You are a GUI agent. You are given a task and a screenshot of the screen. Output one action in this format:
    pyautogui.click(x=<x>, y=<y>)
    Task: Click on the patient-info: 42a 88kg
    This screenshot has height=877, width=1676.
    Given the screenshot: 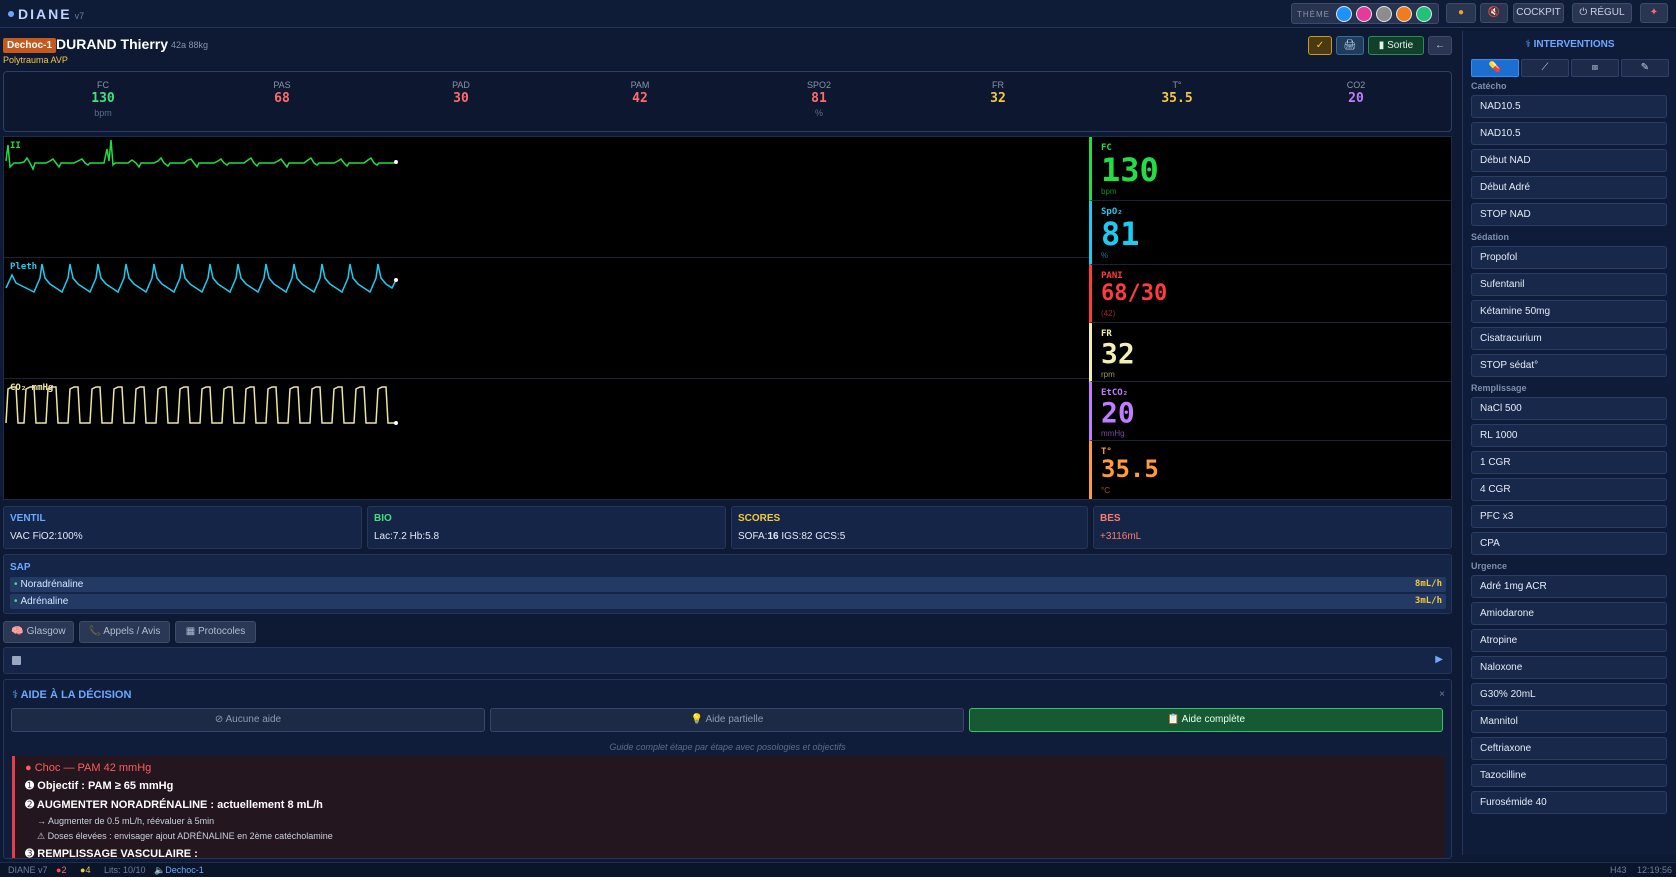 What is the action you would take?
    pyautogui.click(x=190, y=45)
    